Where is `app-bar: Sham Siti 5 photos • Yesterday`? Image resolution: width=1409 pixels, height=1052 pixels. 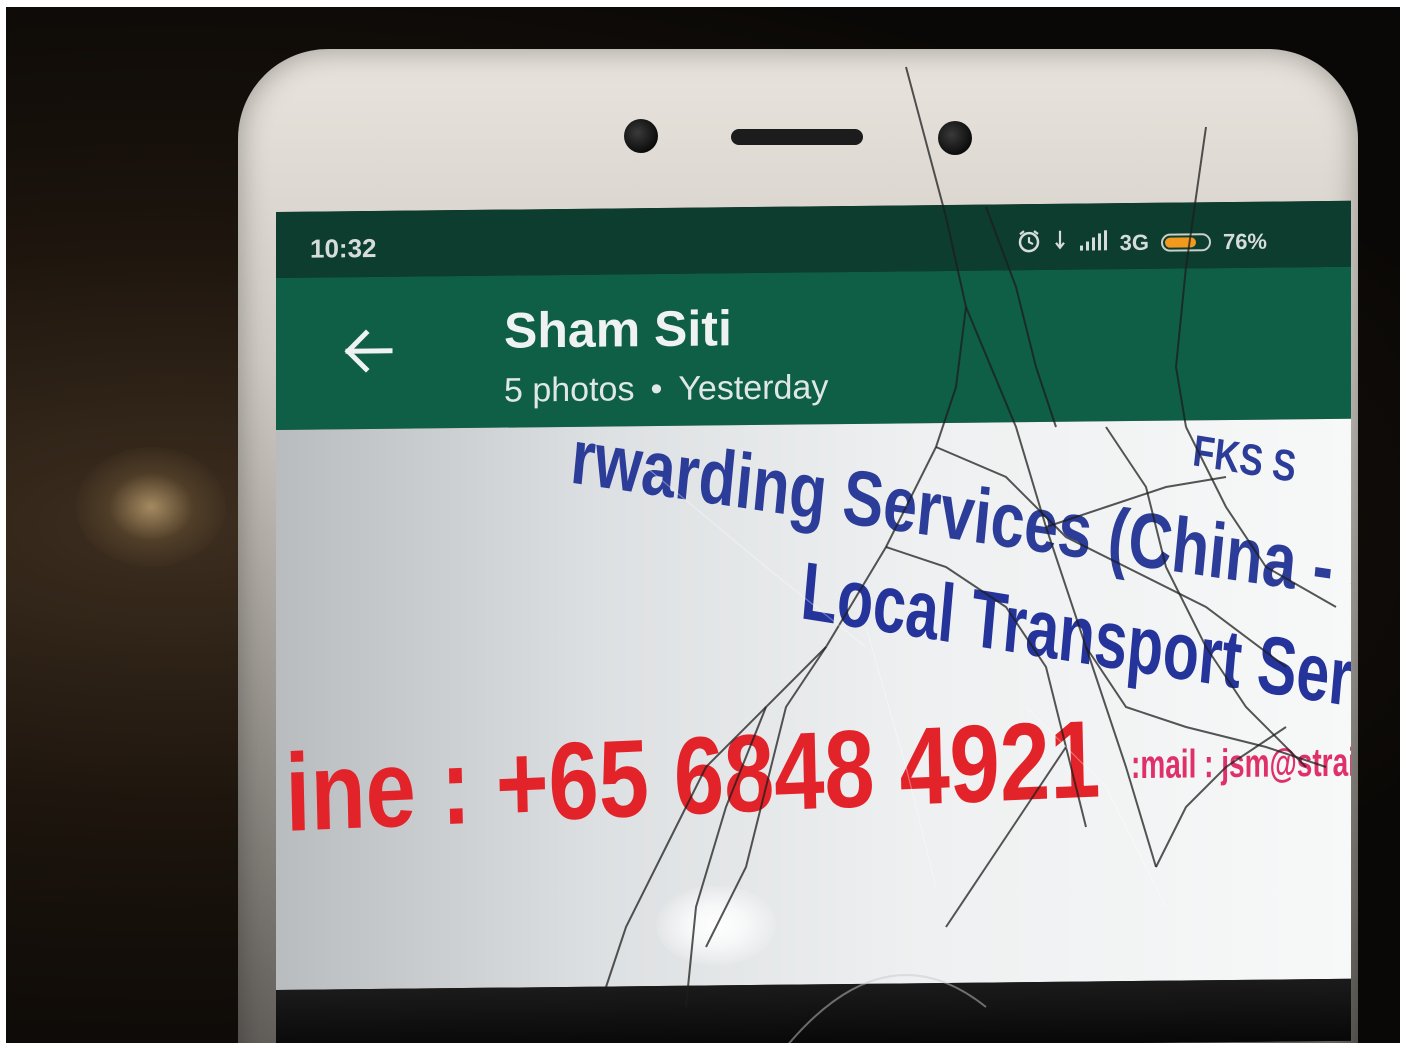 app-bar: Sham Siti 5 photos • Yesterday is located at coordinates (813, 348).